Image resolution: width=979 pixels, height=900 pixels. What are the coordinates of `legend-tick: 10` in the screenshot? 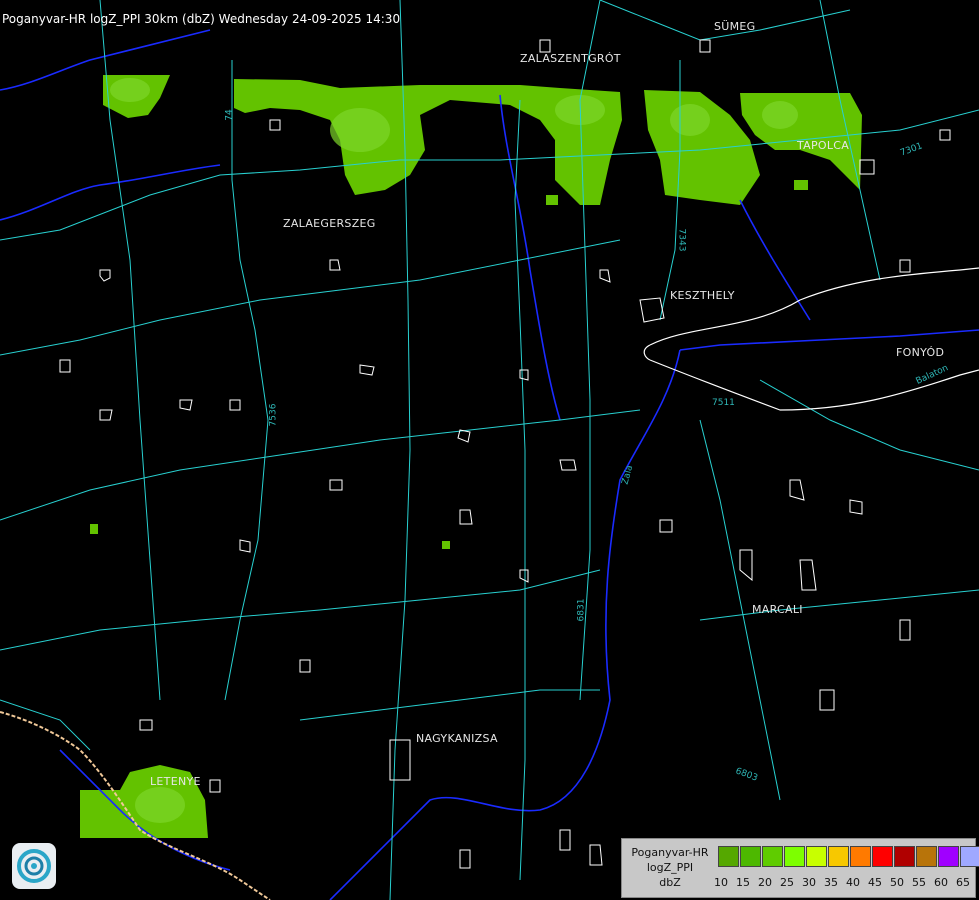 It's located at (721, 882).